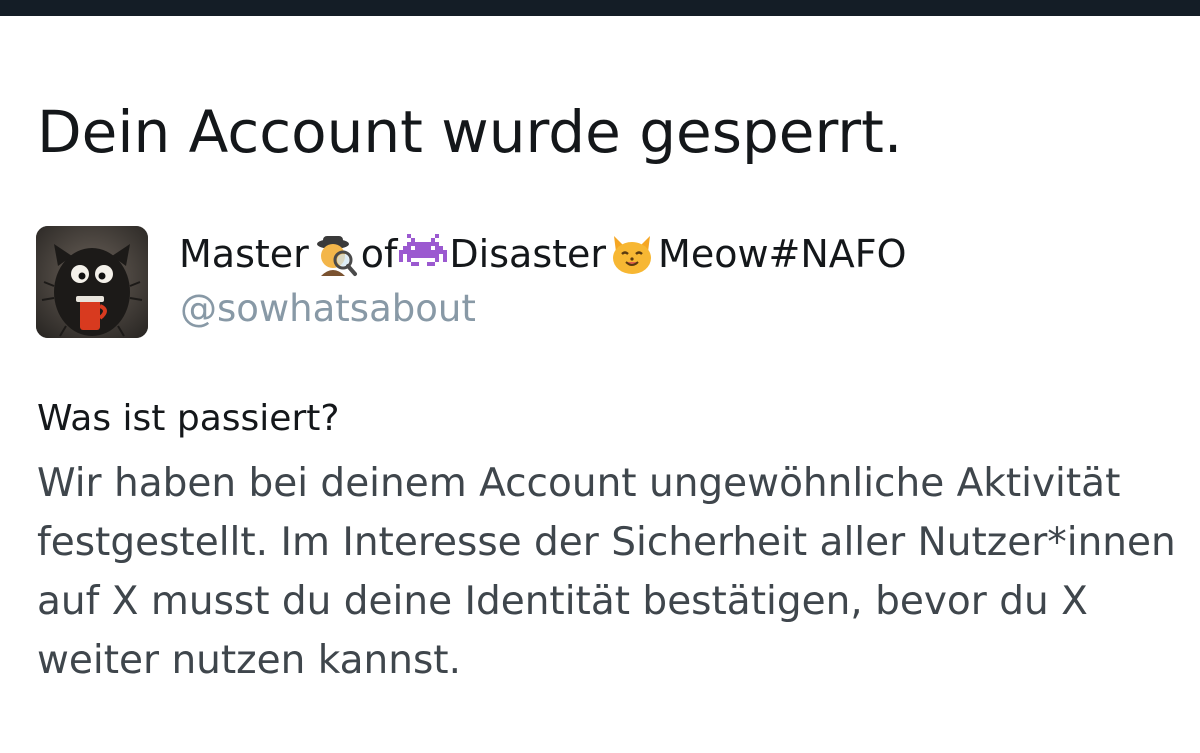  What do you see at coordinates (188, 418) in the screenshot?
I see `section-heading: Was ist passiert?` at bounding box center [188, 418].